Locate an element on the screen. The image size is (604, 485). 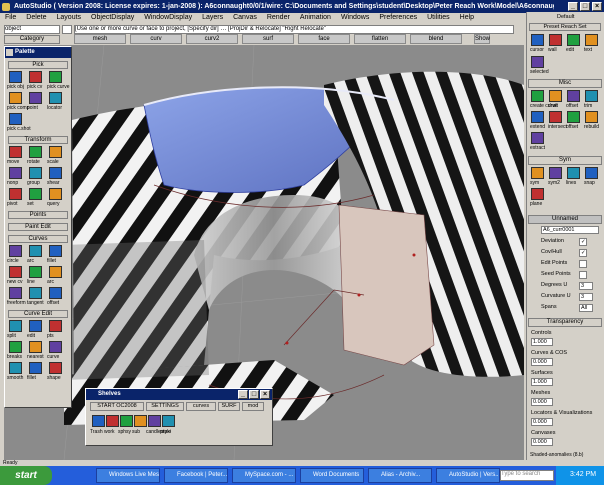
view-tab: curv is located at coordinates (156, 39).